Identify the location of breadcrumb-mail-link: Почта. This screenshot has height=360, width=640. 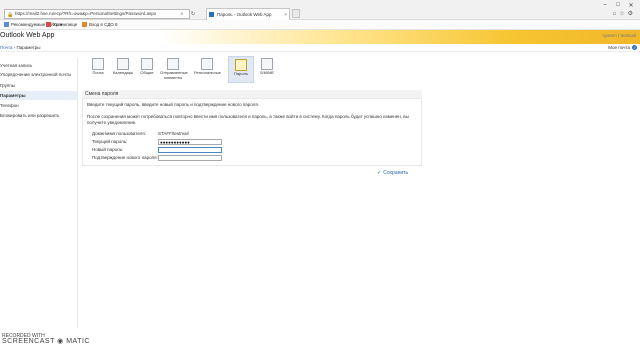
(6, 47).